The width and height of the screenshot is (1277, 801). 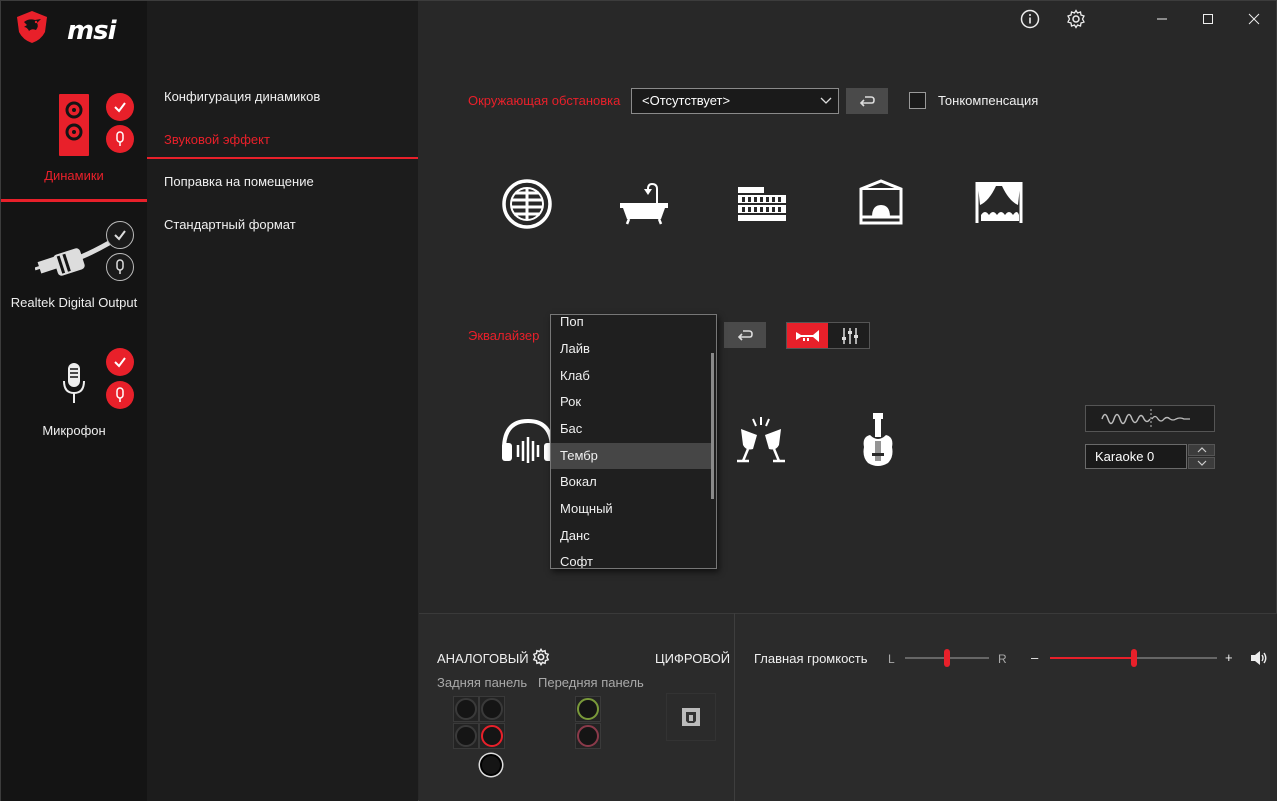 I want to click on device-label: Динамики, so click(x=74, y=175).